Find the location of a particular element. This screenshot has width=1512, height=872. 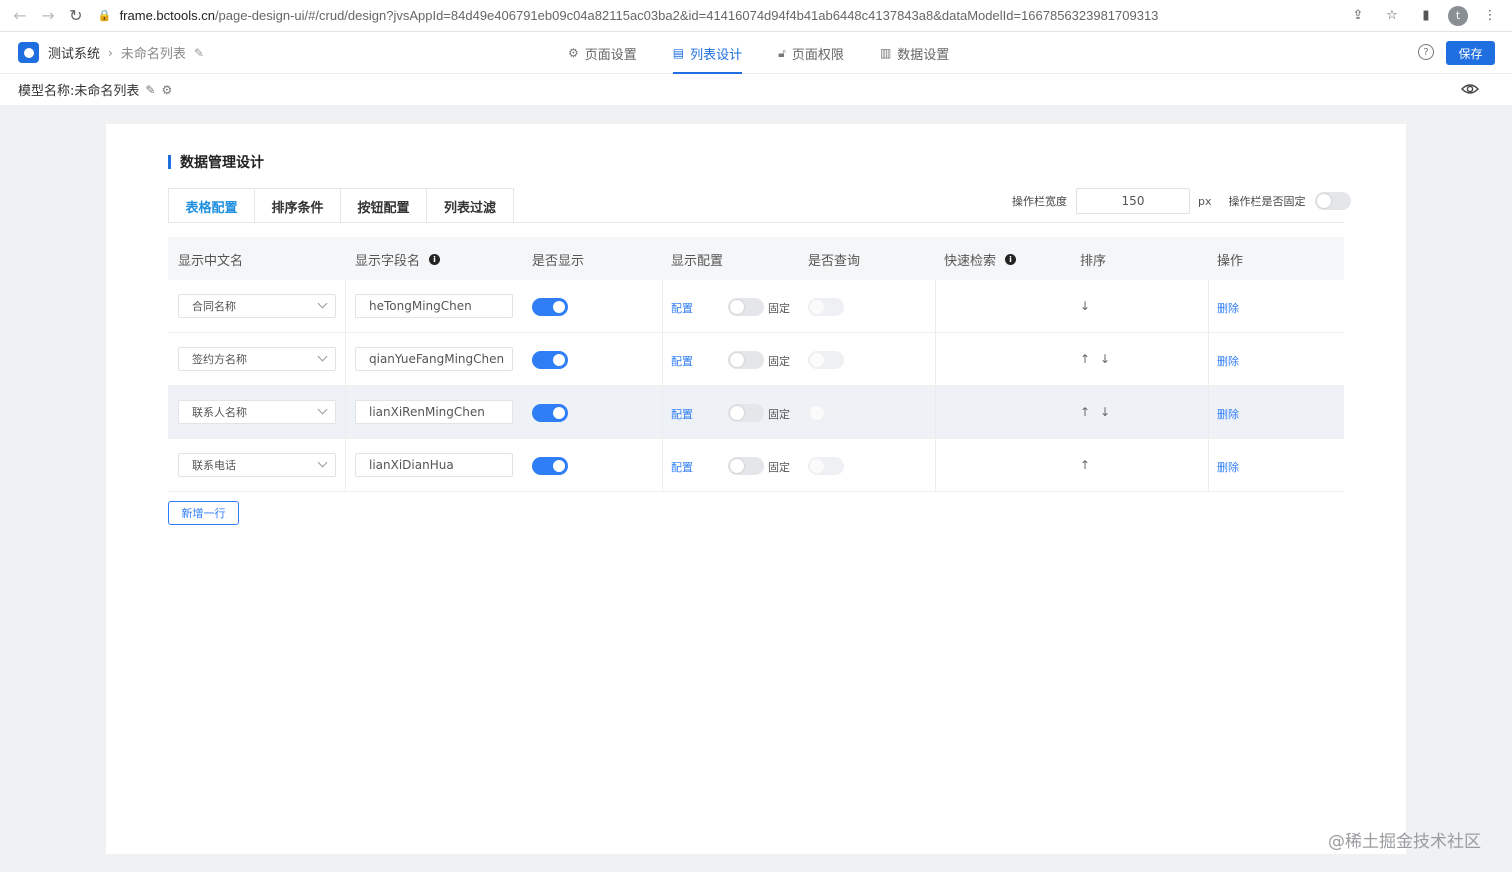

tab-label: 页面设置 is located at coordinates (610, 55).